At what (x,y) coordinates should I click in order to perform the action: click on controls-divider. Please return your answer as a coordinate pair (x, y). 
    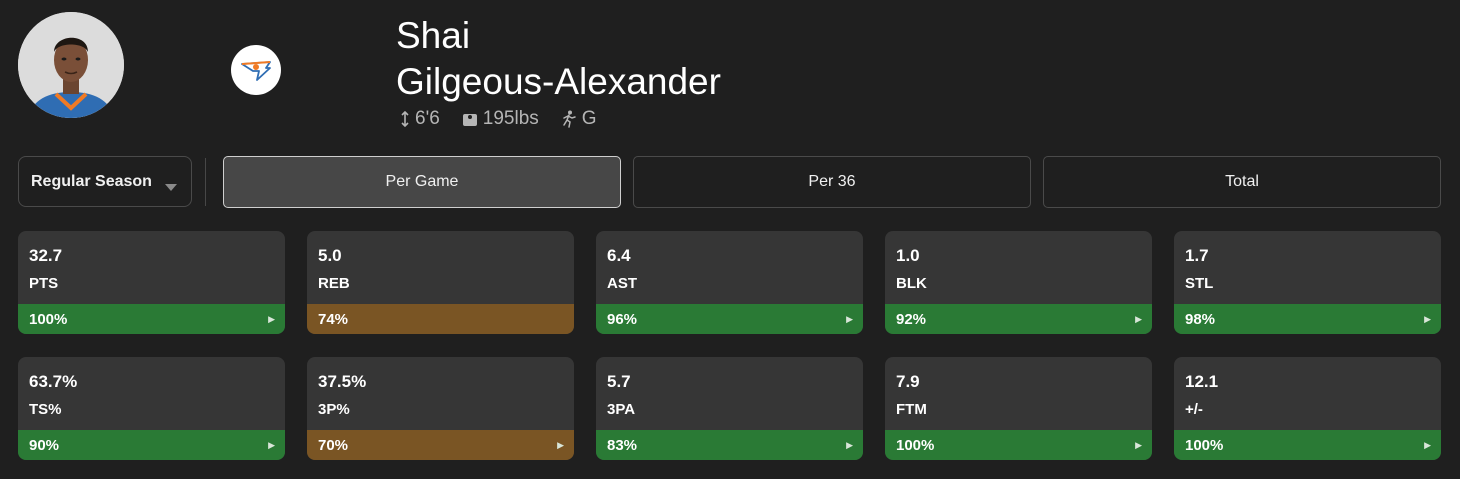
    Looking at the image, I should click on (205, 182).